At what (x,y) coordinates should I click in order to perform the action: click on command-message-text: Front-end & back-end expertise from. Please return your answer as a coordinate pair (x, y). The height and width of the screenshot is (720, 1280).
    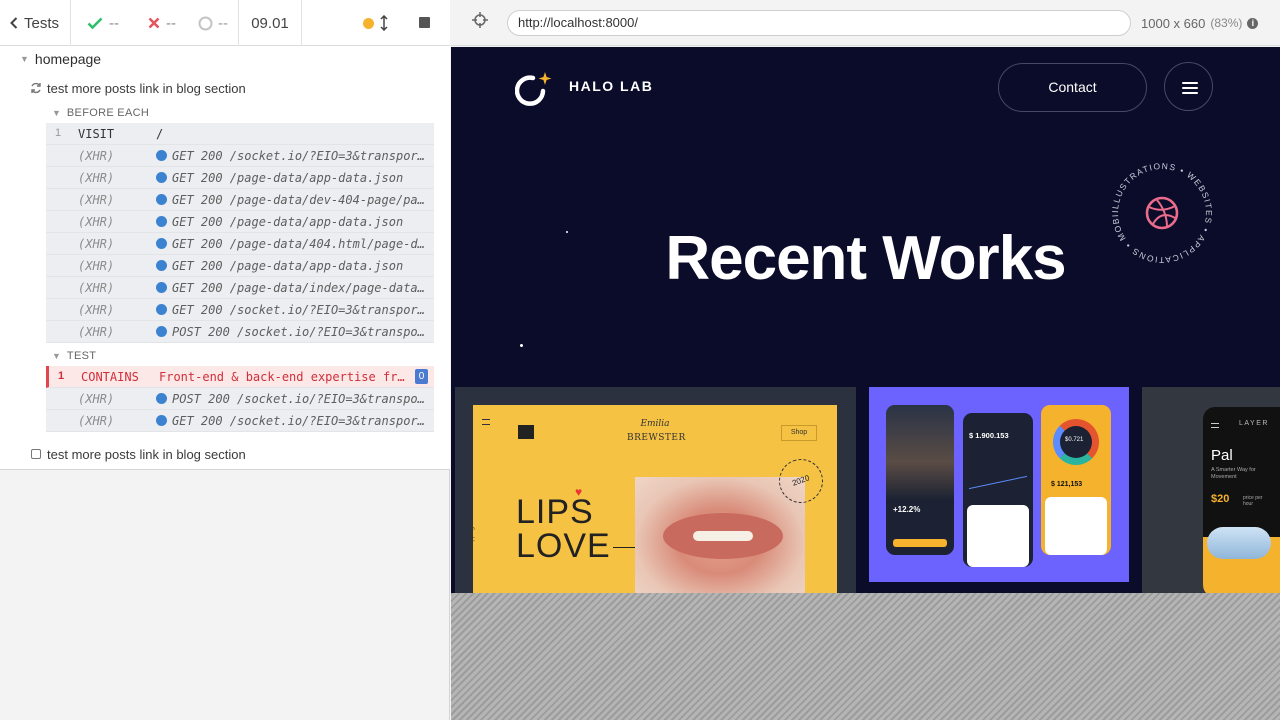
    Looking at the image, I should click on (284, 377).